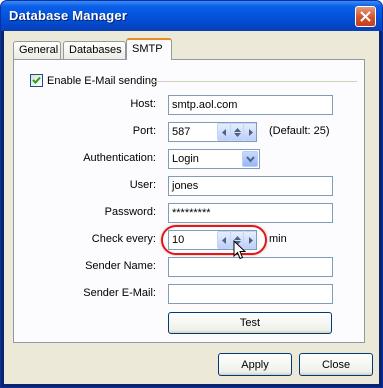 This screenshot has height=388, width=383. What do you see at coordinates (250, 186) in the screenshot?
I see `user-input: jones` at bounding box center [250, 186].